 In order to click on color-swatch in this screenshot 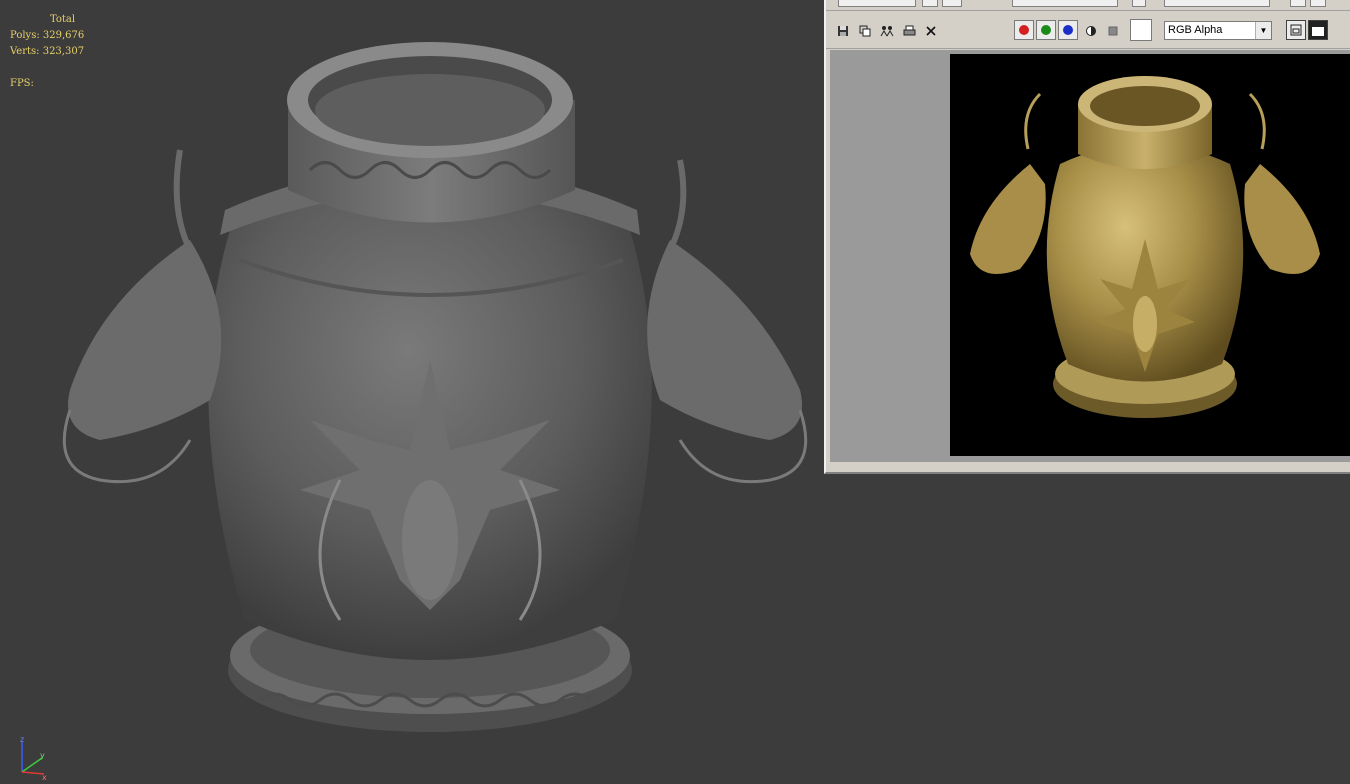, I will do `click(1141, 30)`.